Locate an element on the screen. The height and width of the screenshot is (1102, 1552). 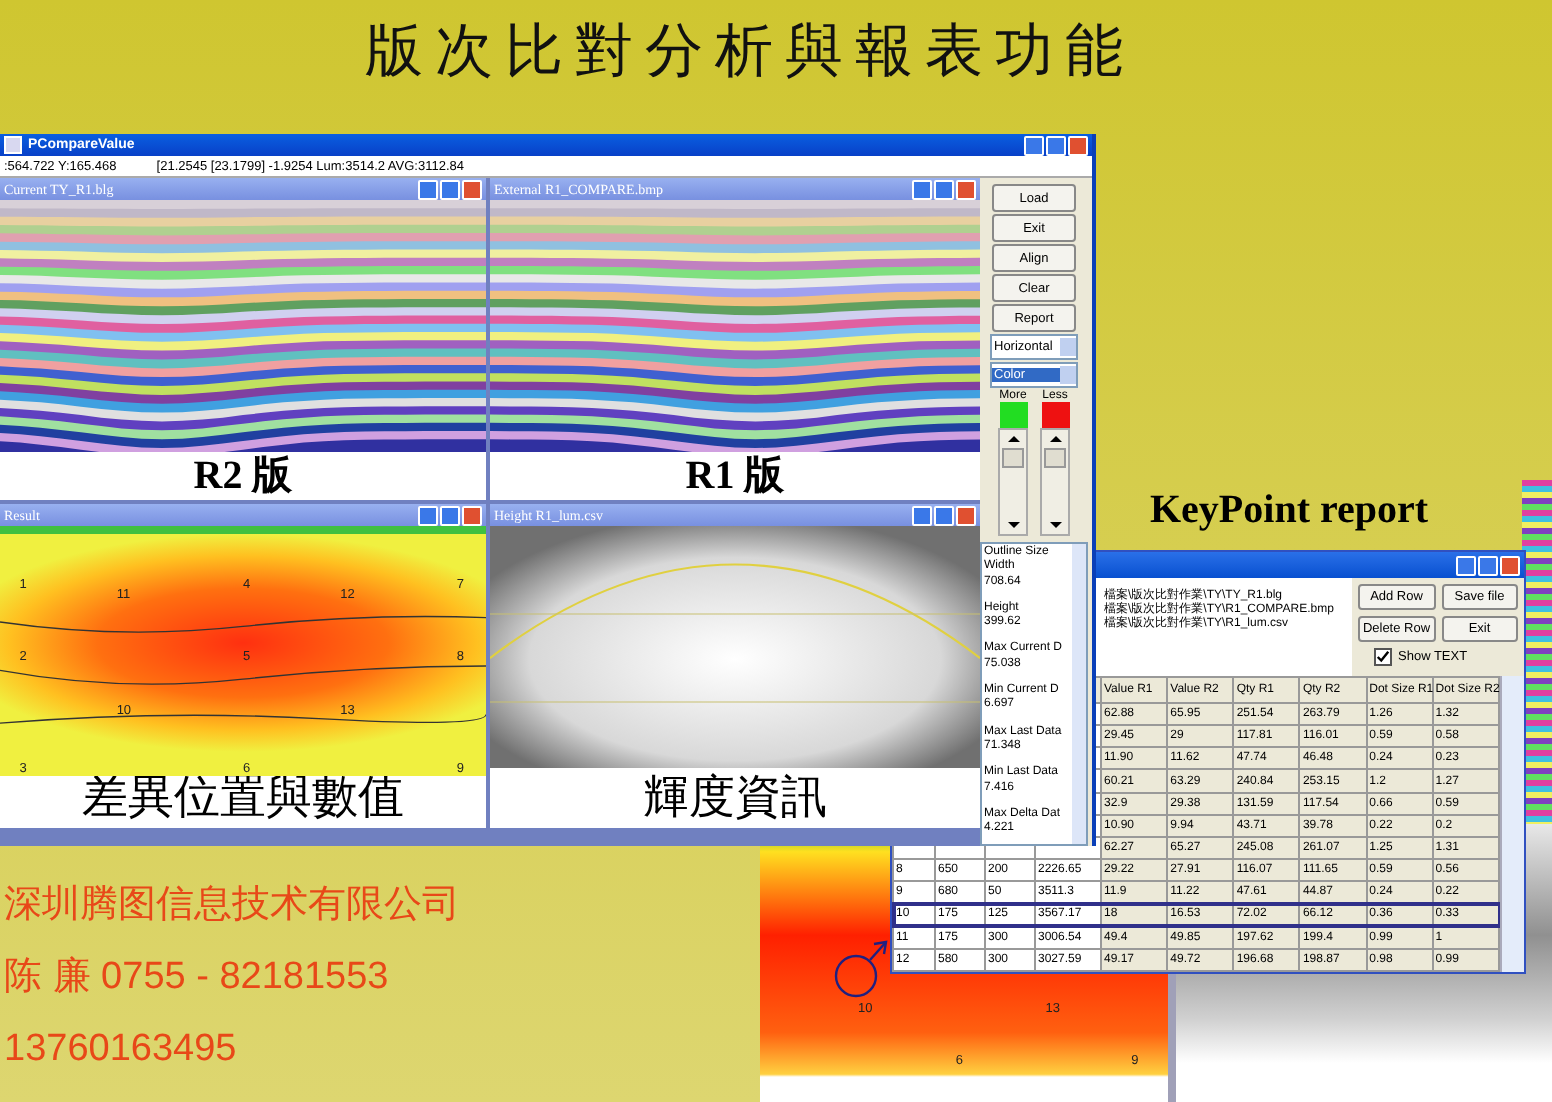
checkbox is located at coordinates (1383, 657).